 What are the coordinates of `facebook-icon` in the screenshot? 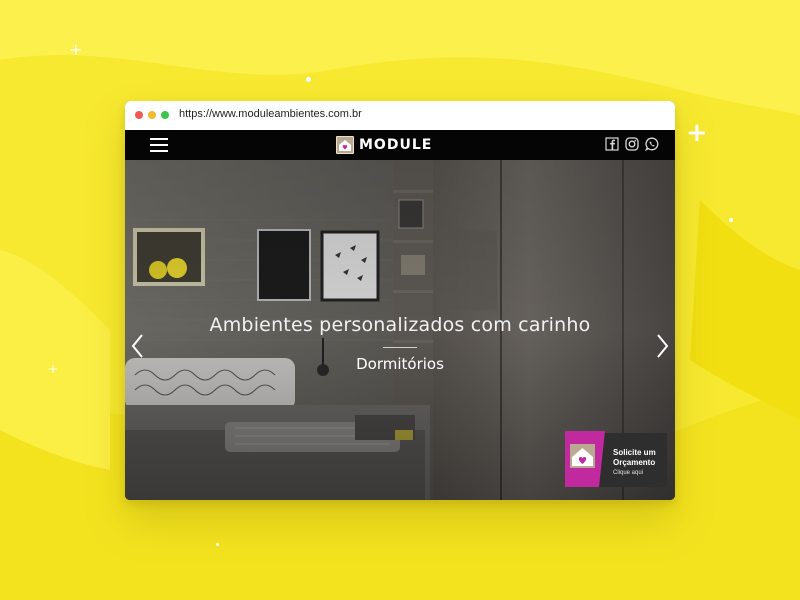 It's located at (612, 144).